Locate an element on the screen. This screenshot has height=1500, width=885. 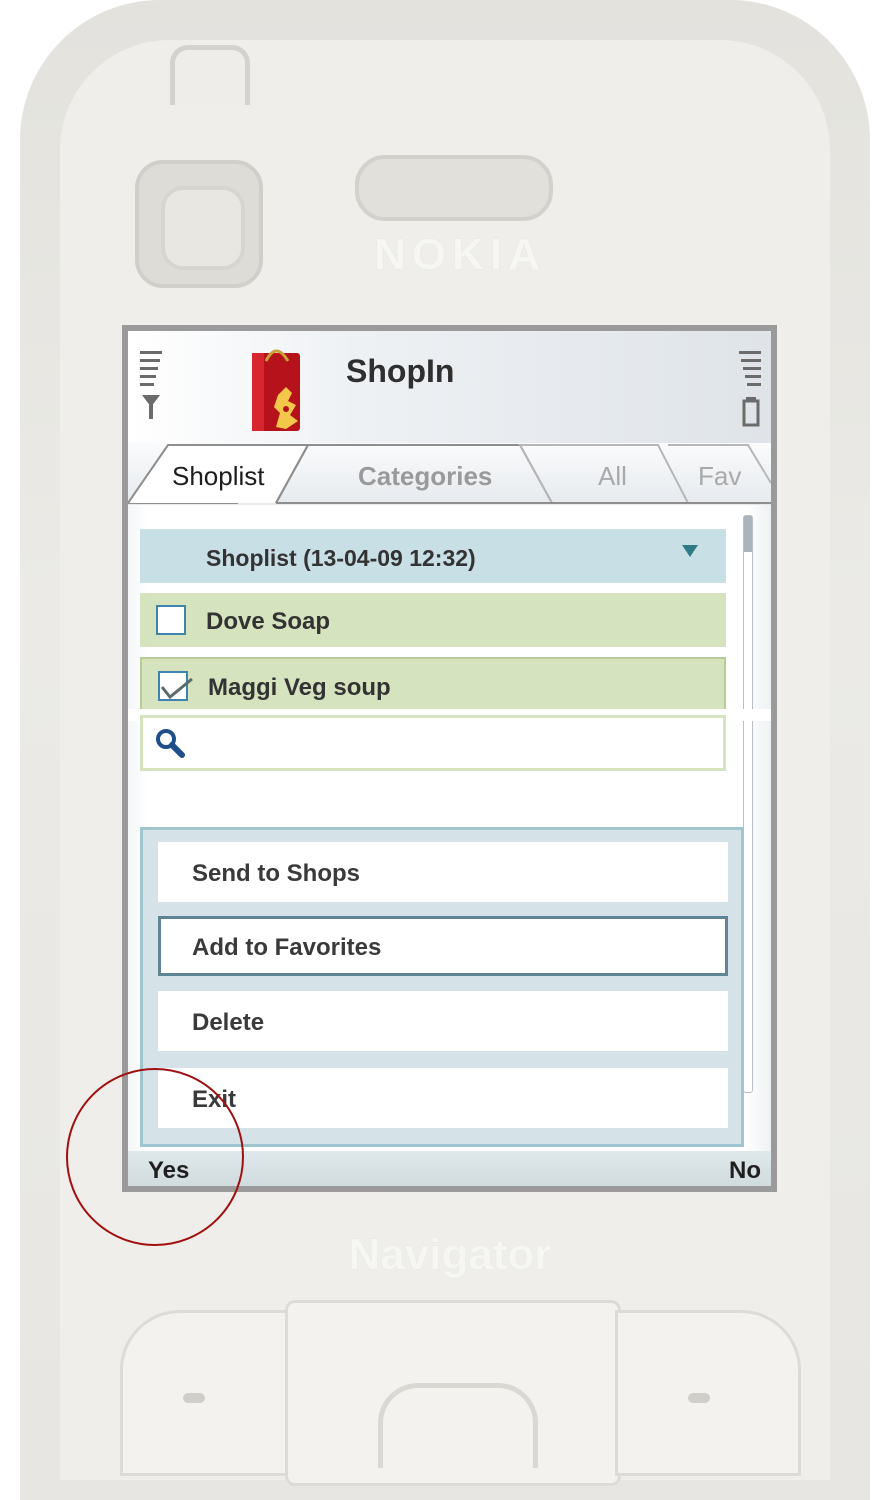
checkmark-icon is located at coordinates (176, 688).